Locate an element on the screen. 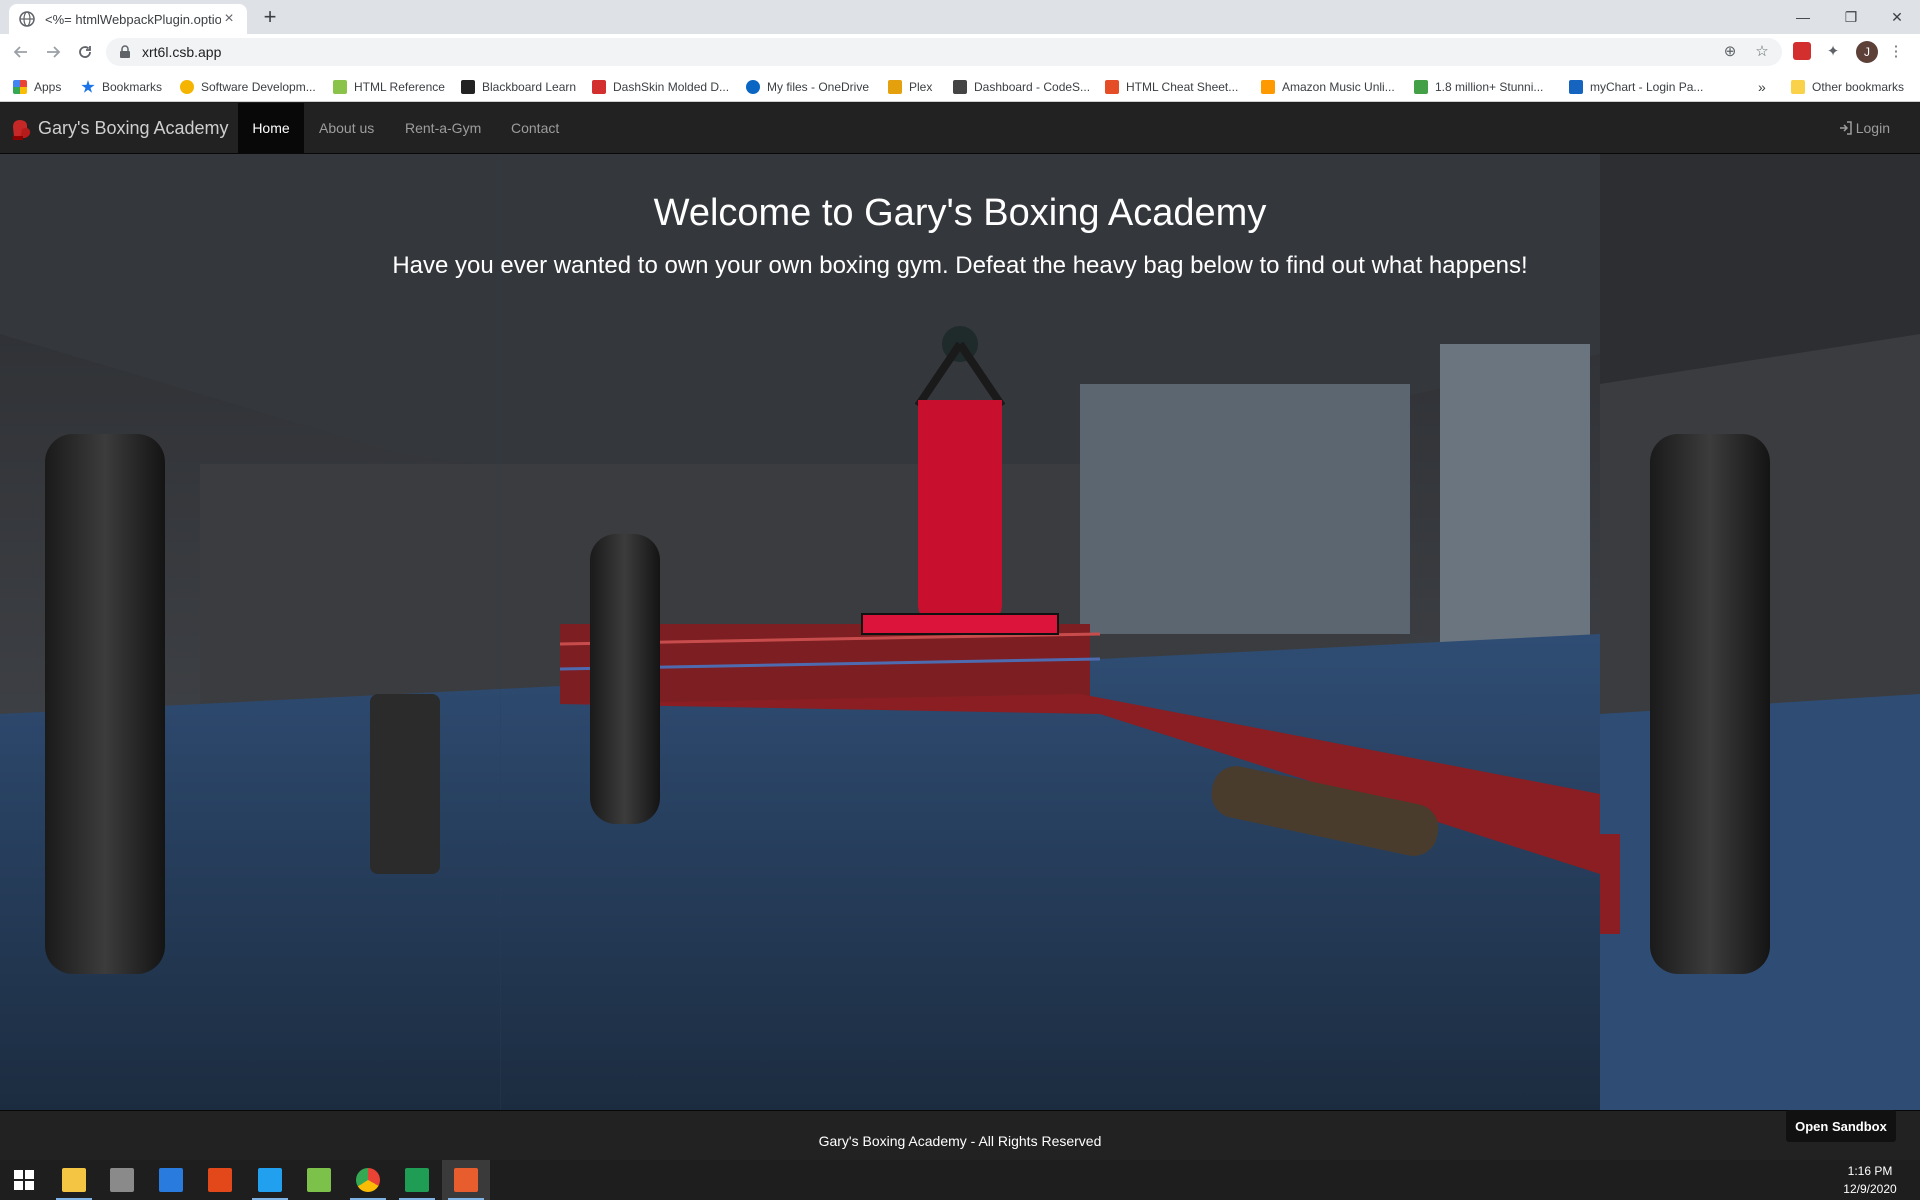 The width and height of the screenshot is (1920, 1200). close-window-icon: ✕ is located at coordinates (1897, 17).